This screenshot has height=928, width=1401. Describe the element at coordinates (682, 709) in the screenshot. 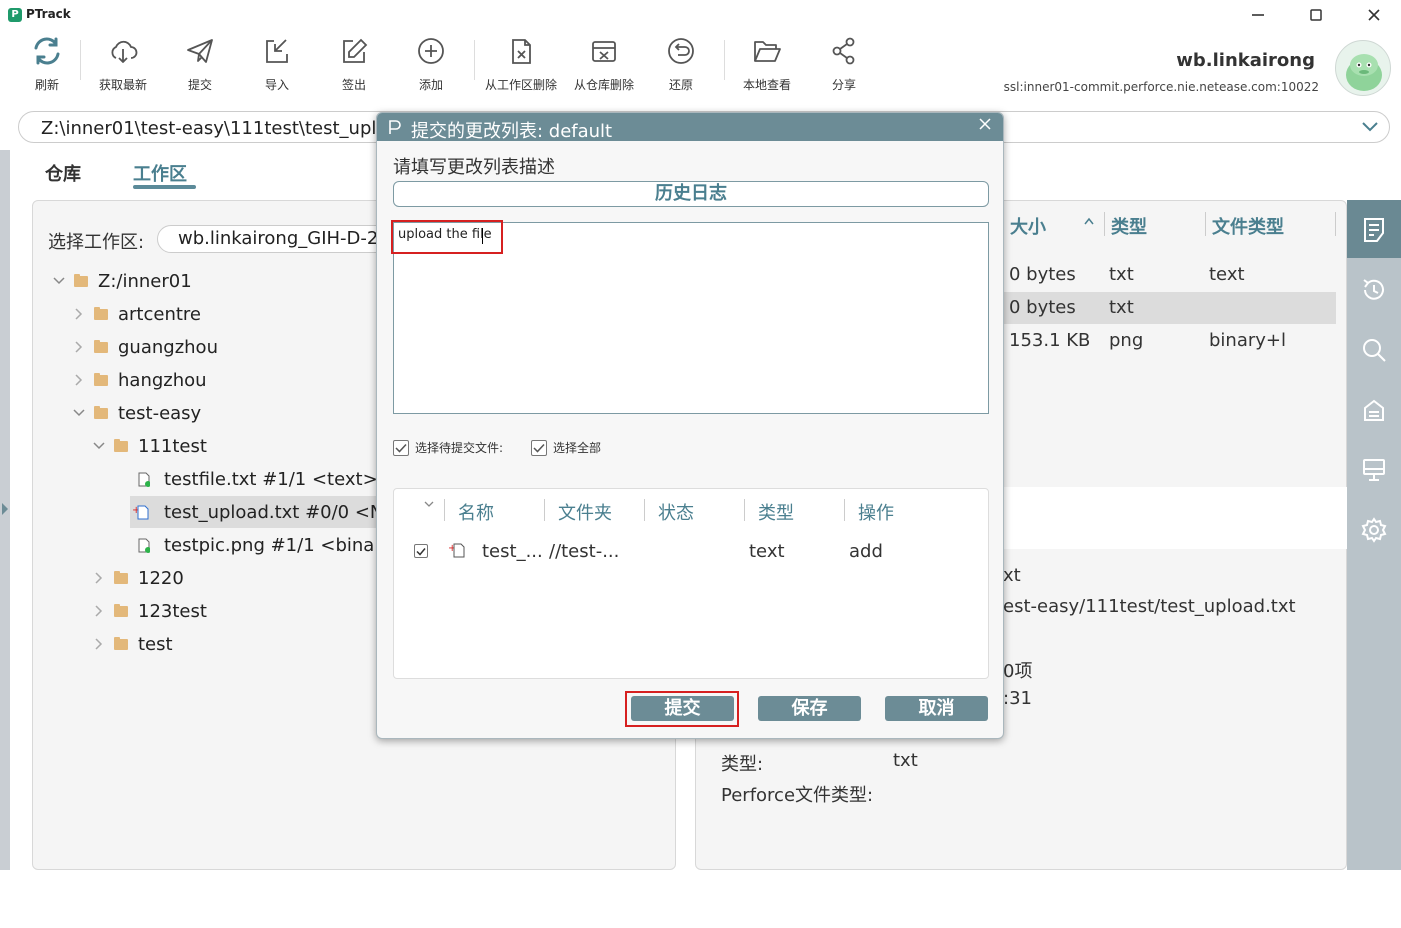

I see `submit-highlight-box` at that location.